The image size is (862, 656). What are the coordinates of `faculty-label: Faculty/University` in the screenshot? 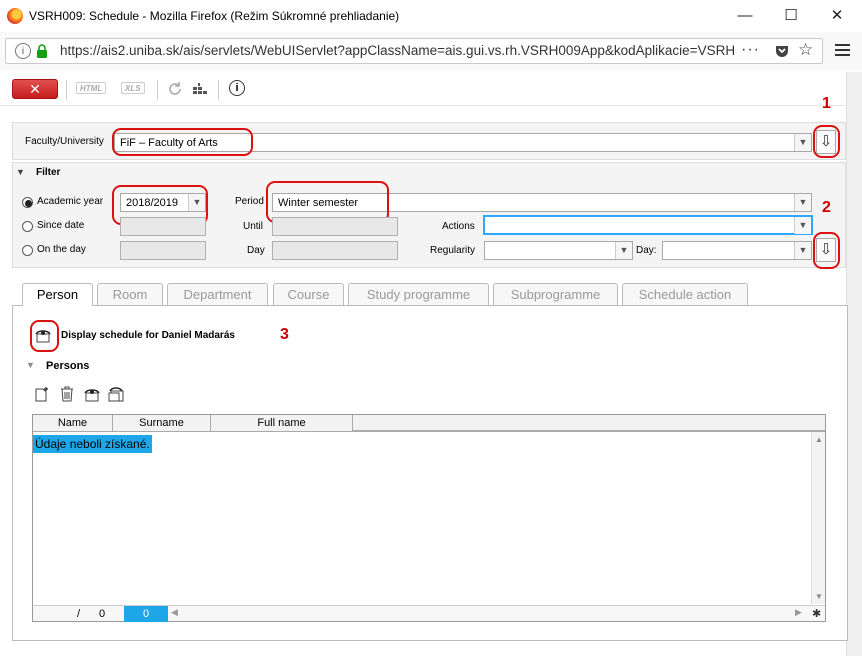 It's located at (64, 141).